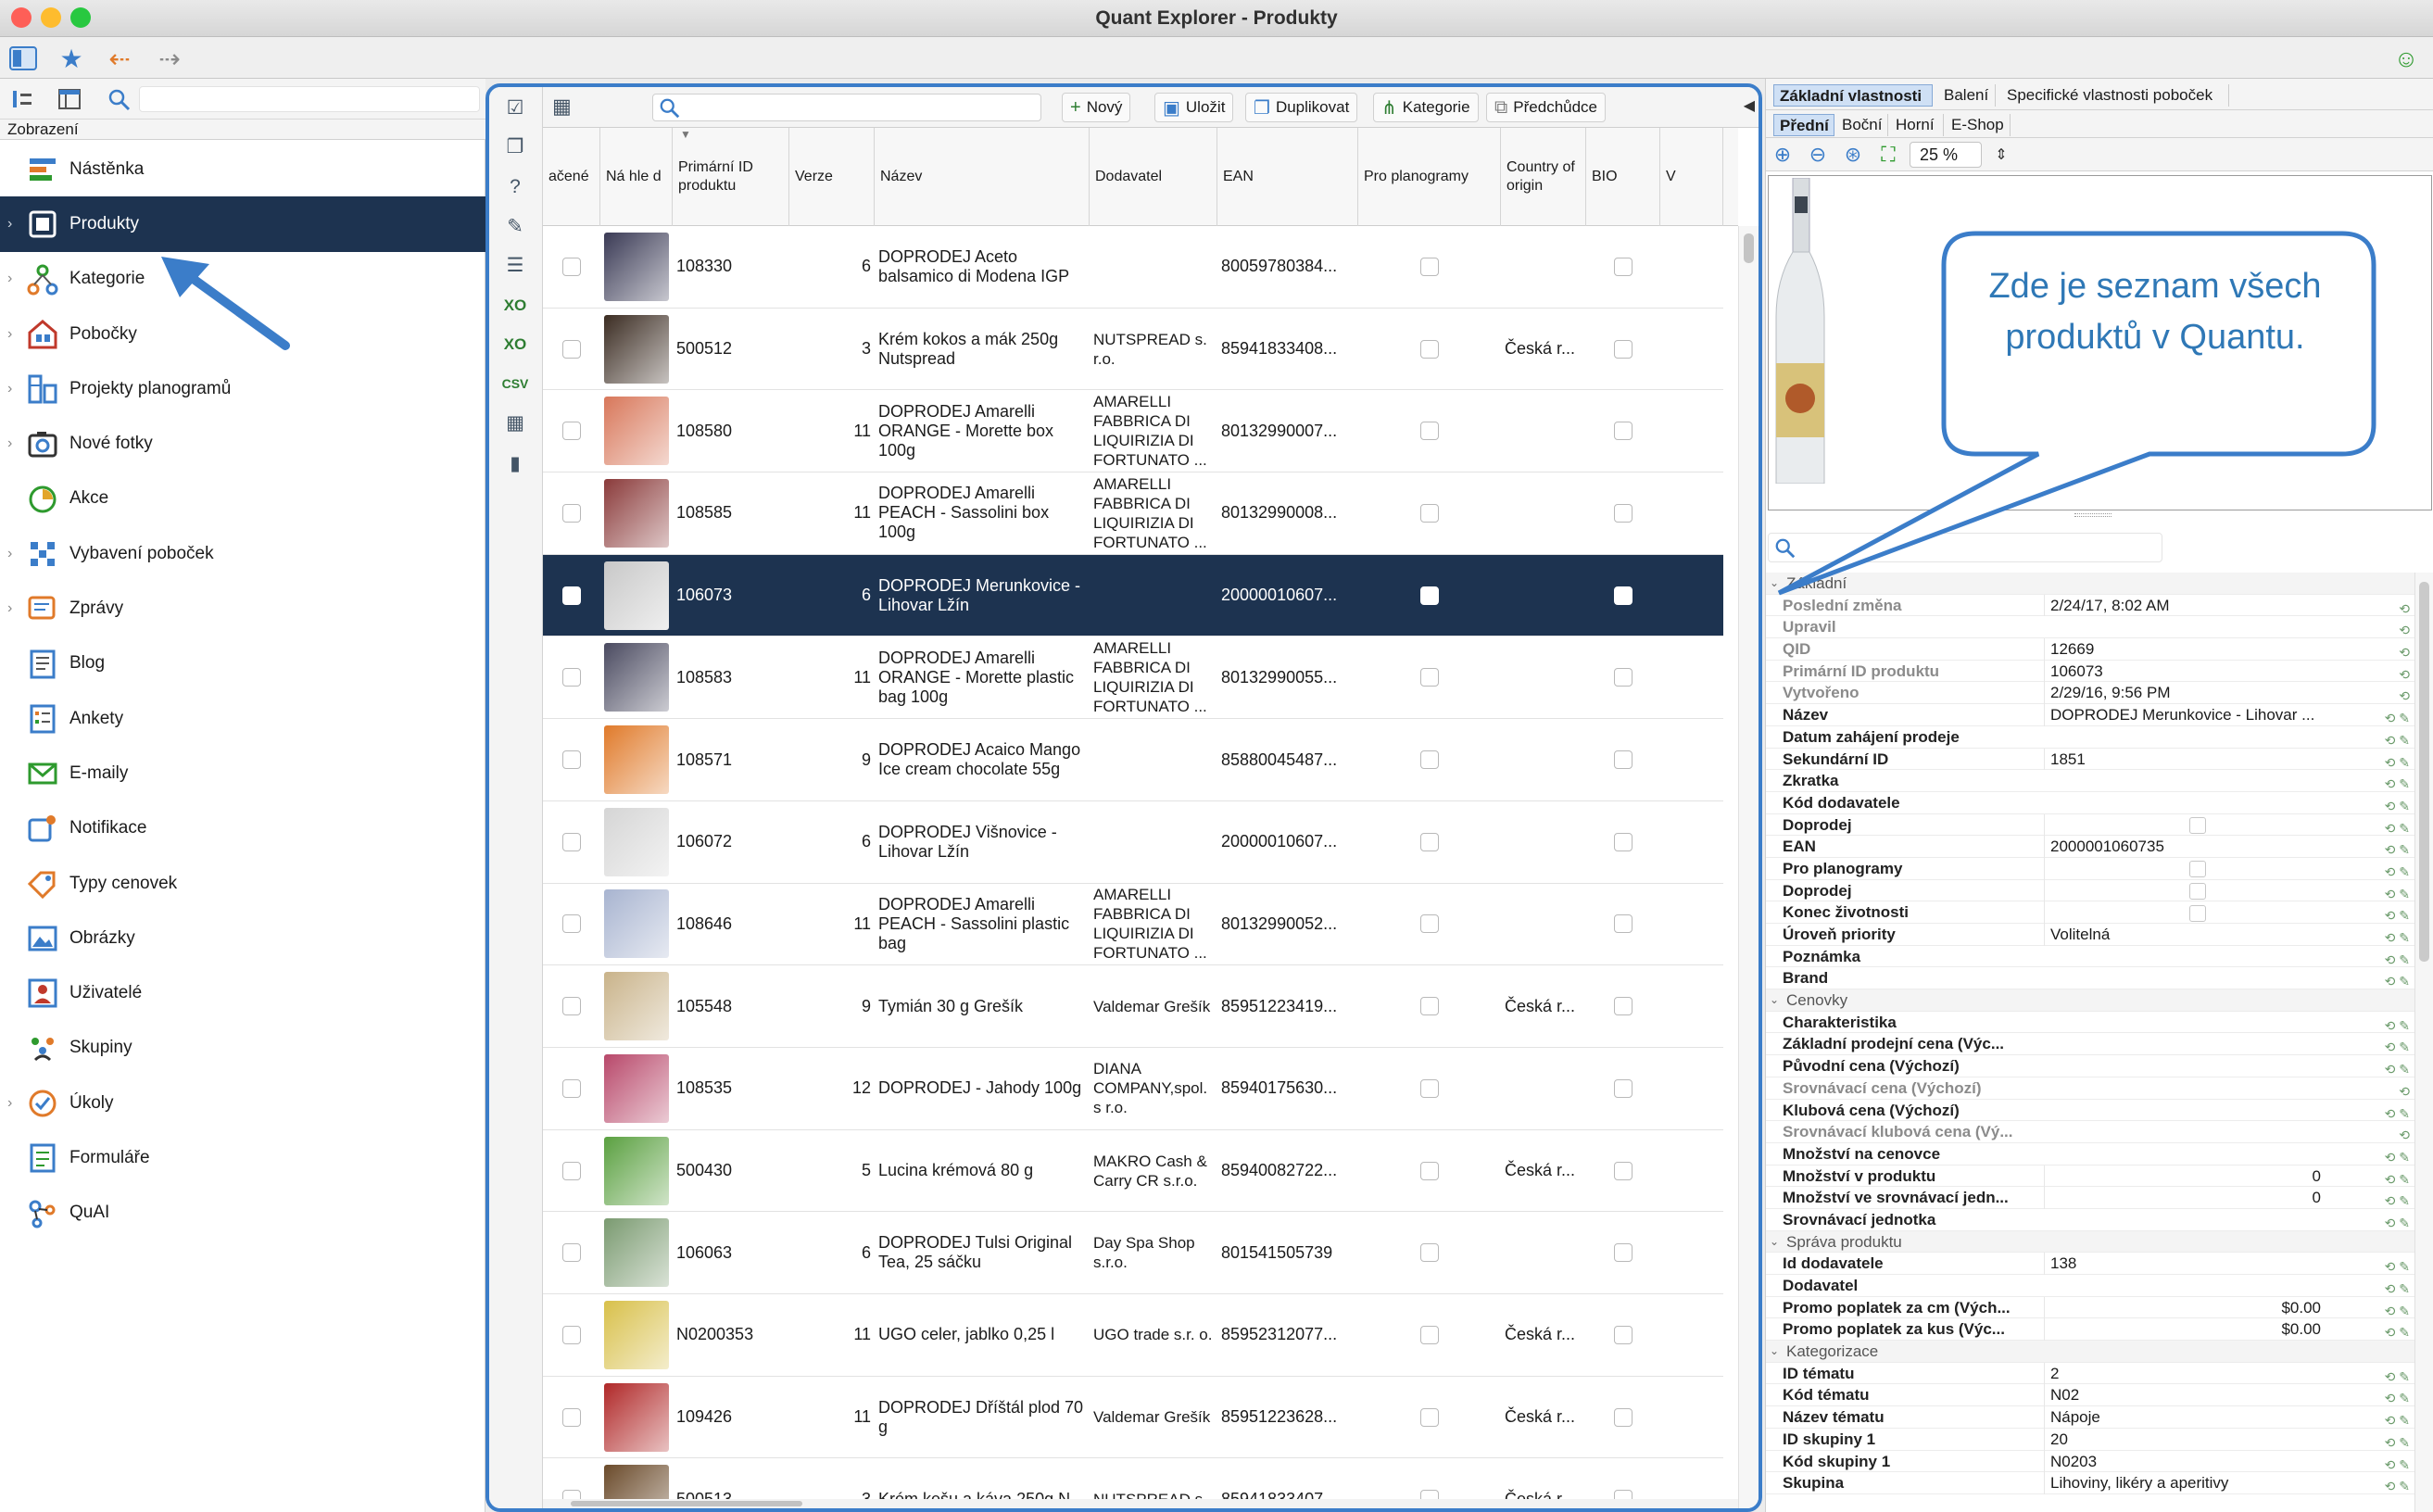 The height and width of the screenshot is (1512, 2433). What do you see at coordinates (515, 383) in the screenshot?
I see `export-csv-icon: CSV` at bounding box center [515, 383].